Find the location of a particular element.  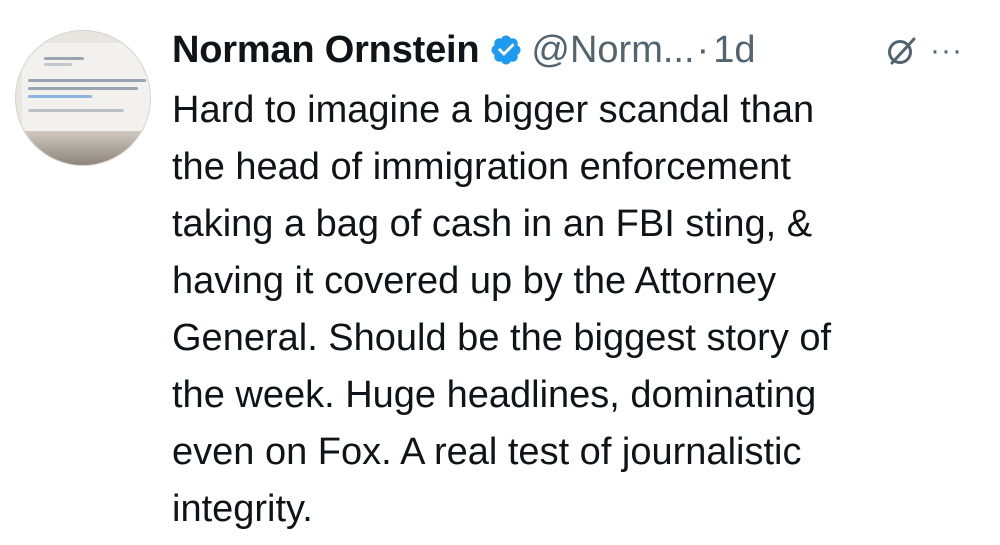

tweet-line: the week. Huge headlines, dominating is located at coordinates (494, 395).